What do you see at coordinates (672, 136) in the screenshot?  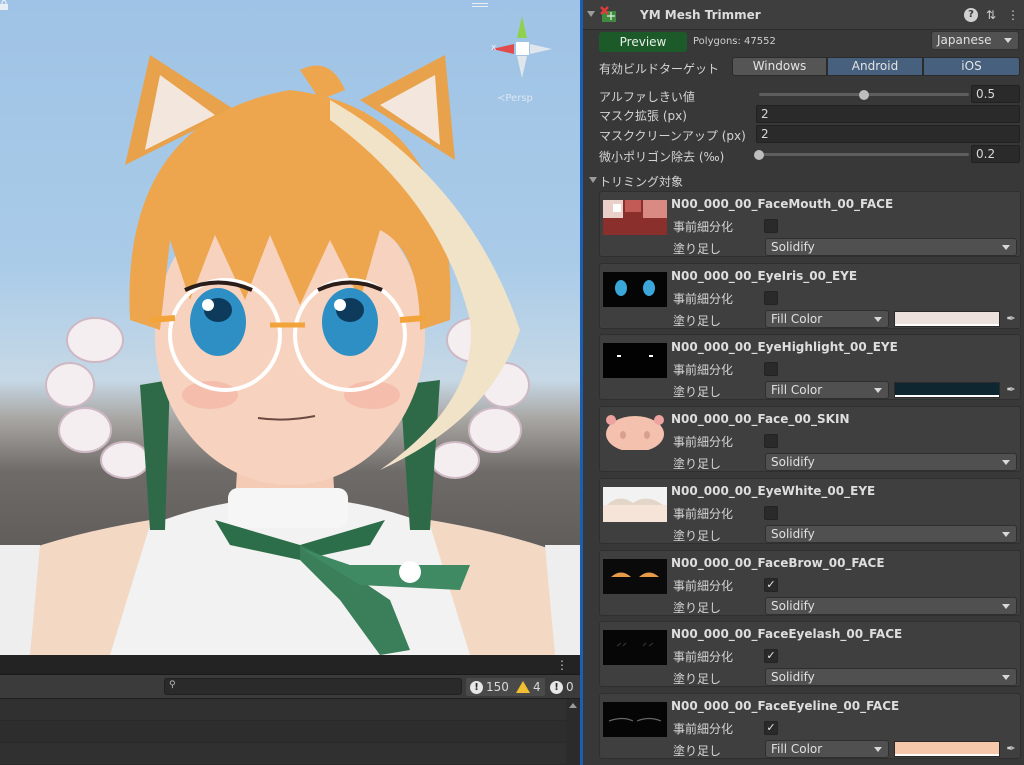 I see `mask-cleanup-label: マスククリーンアップ (px)` at bounding box center [672, 136].